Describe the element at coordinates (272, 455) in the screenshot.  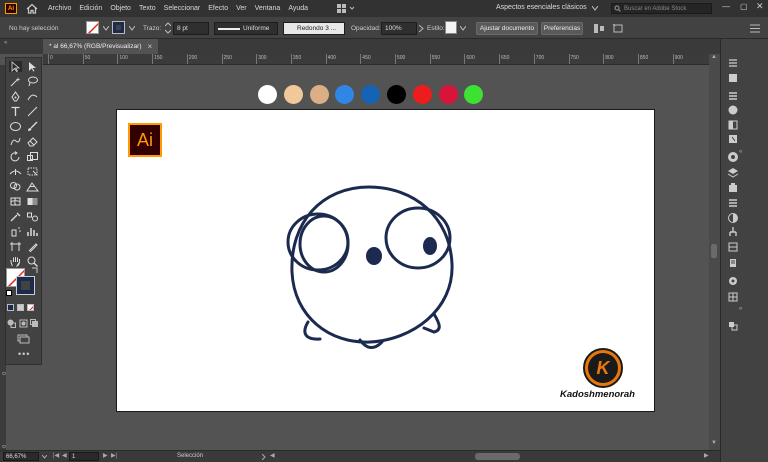
I see `scroll-left-icon: ◀` at that location.